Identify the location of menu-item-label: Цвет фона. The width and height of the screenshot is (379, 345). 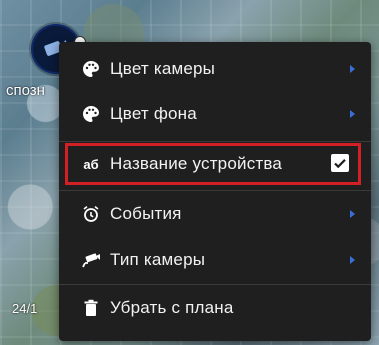
(153, 113).